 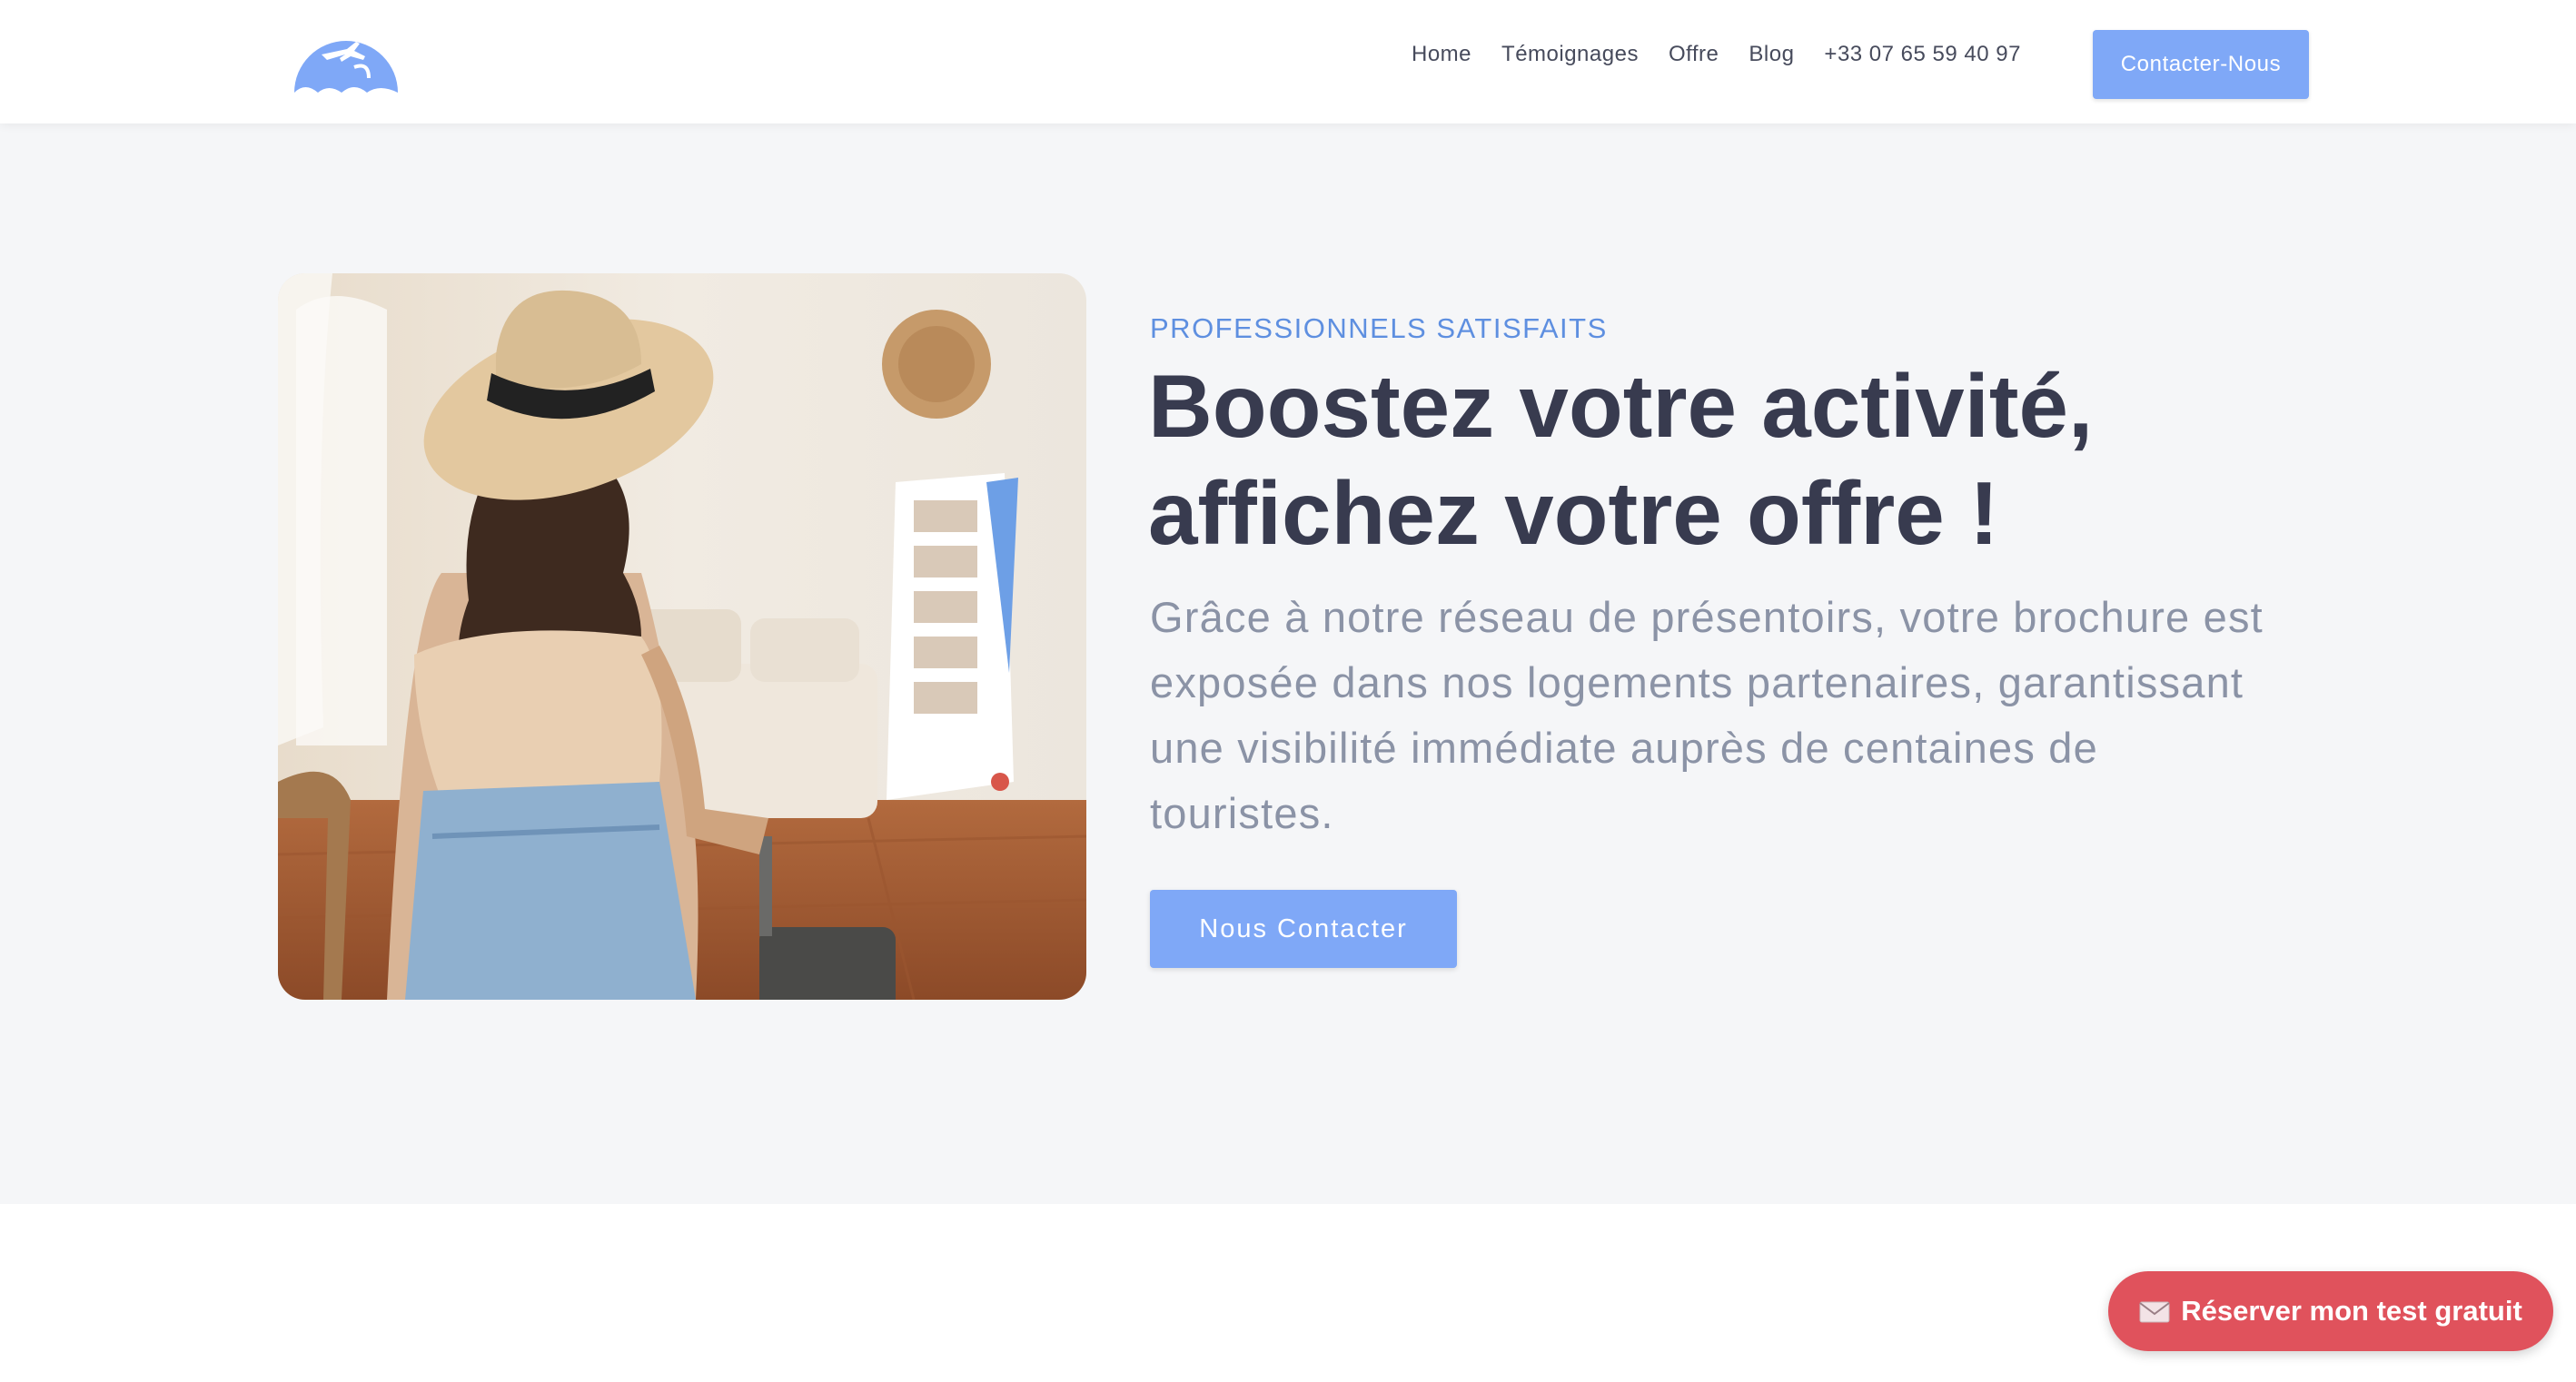 I want to click on hero-eyebrow: PROFESSIONNELS SATISFAITS, so click(x=1379, y=328).